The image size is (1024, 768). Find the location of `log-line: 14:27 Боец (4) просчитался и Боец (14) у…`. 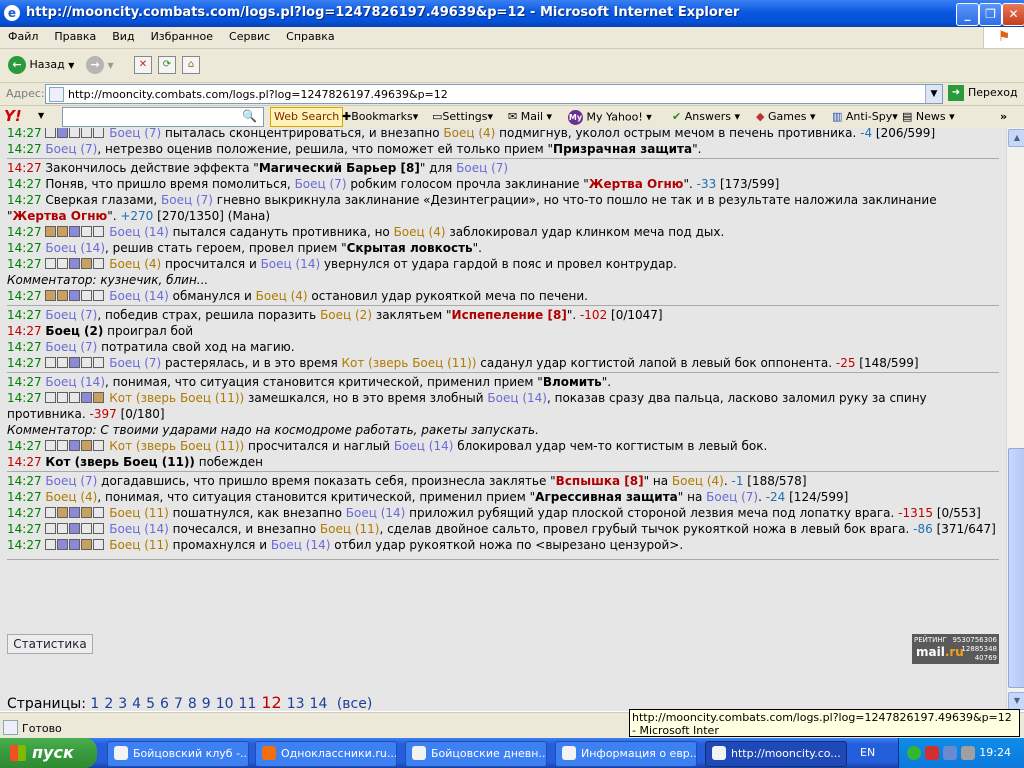

log-line: 14:27 Боец (4) просчитался и Боец (14) у… is located at coordinates (503, 264).